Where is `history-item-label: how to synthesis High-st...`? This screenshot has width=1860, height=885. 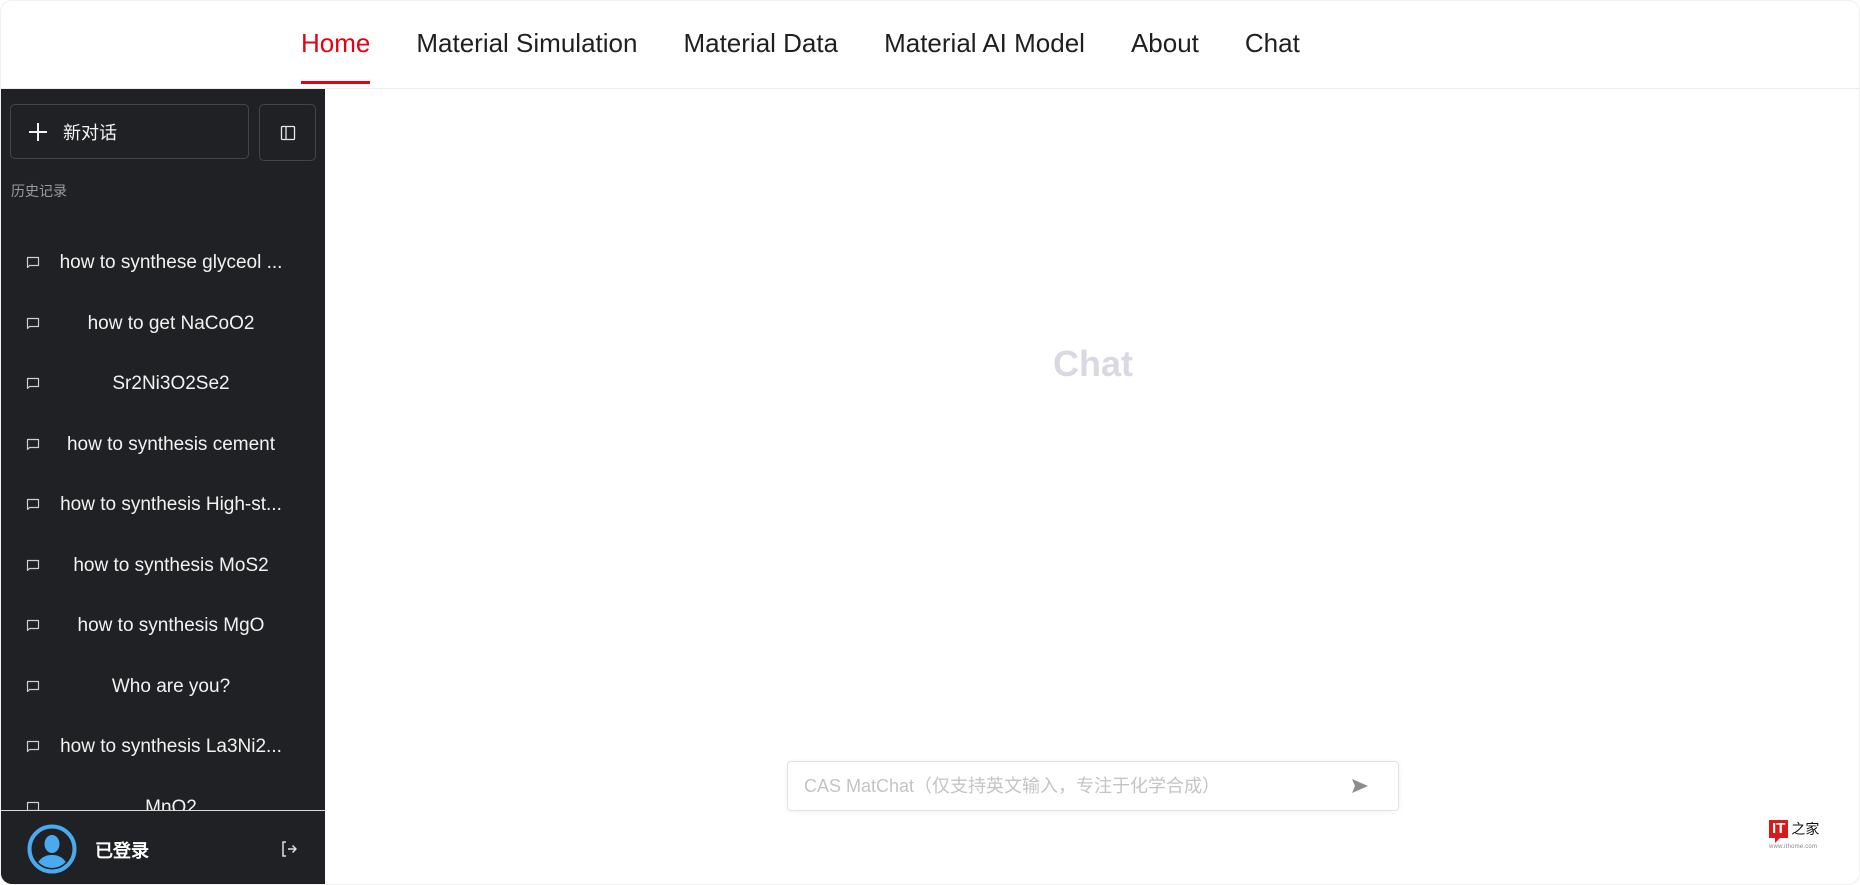
history-item-label: how to synthesis High-st... is located at coordinates (171, 505).